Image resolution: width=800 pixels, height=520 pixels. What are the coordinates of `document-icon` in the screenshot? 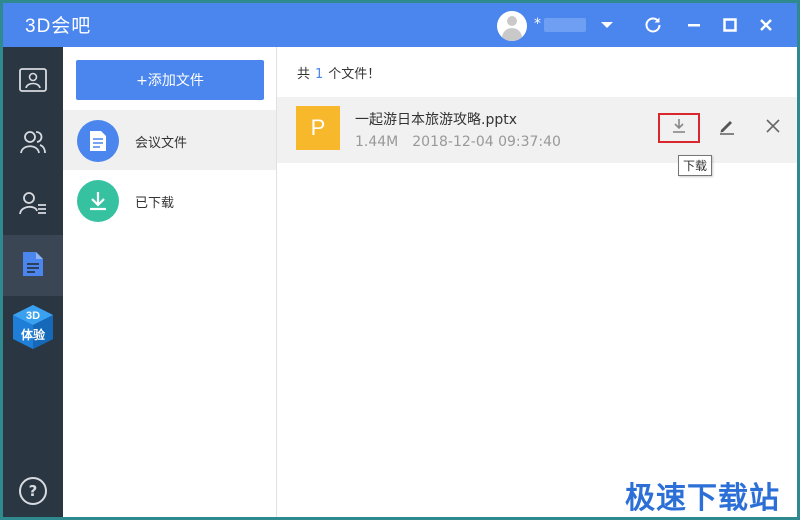 It's located at (33, 266).